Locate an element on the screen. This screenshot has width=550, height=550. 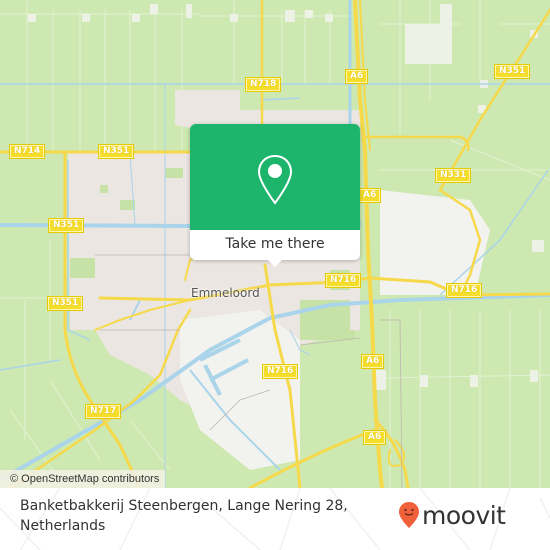
brand-name: moovit is located at coordinates (464, 515).